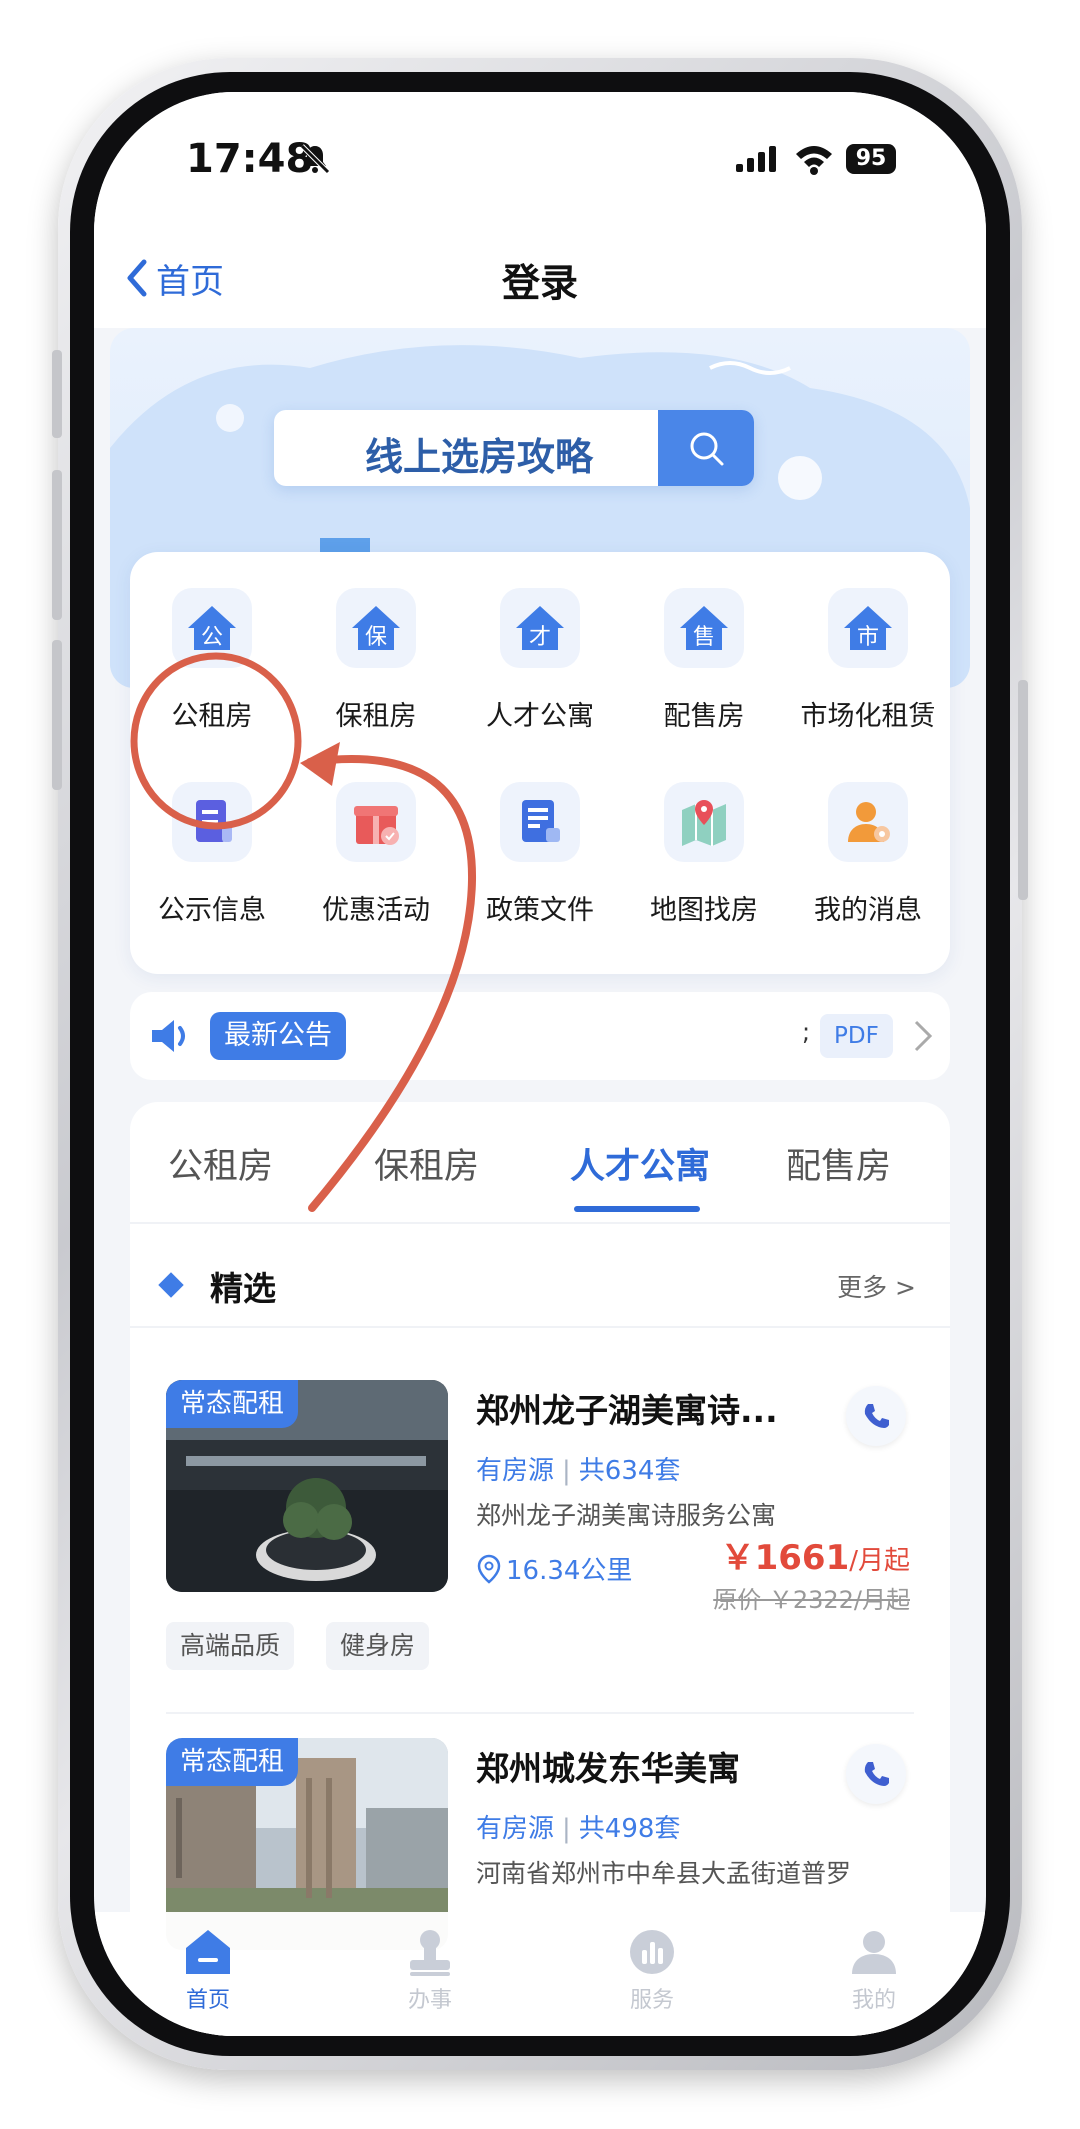 This screenshot has width=1080, height=2129. What do you see at coordinates (664, 1873) in the screenshot?
I see `listing-address: 河南省郑州市中牟县大孟街道普罗` at bounding box center [664, 1873].